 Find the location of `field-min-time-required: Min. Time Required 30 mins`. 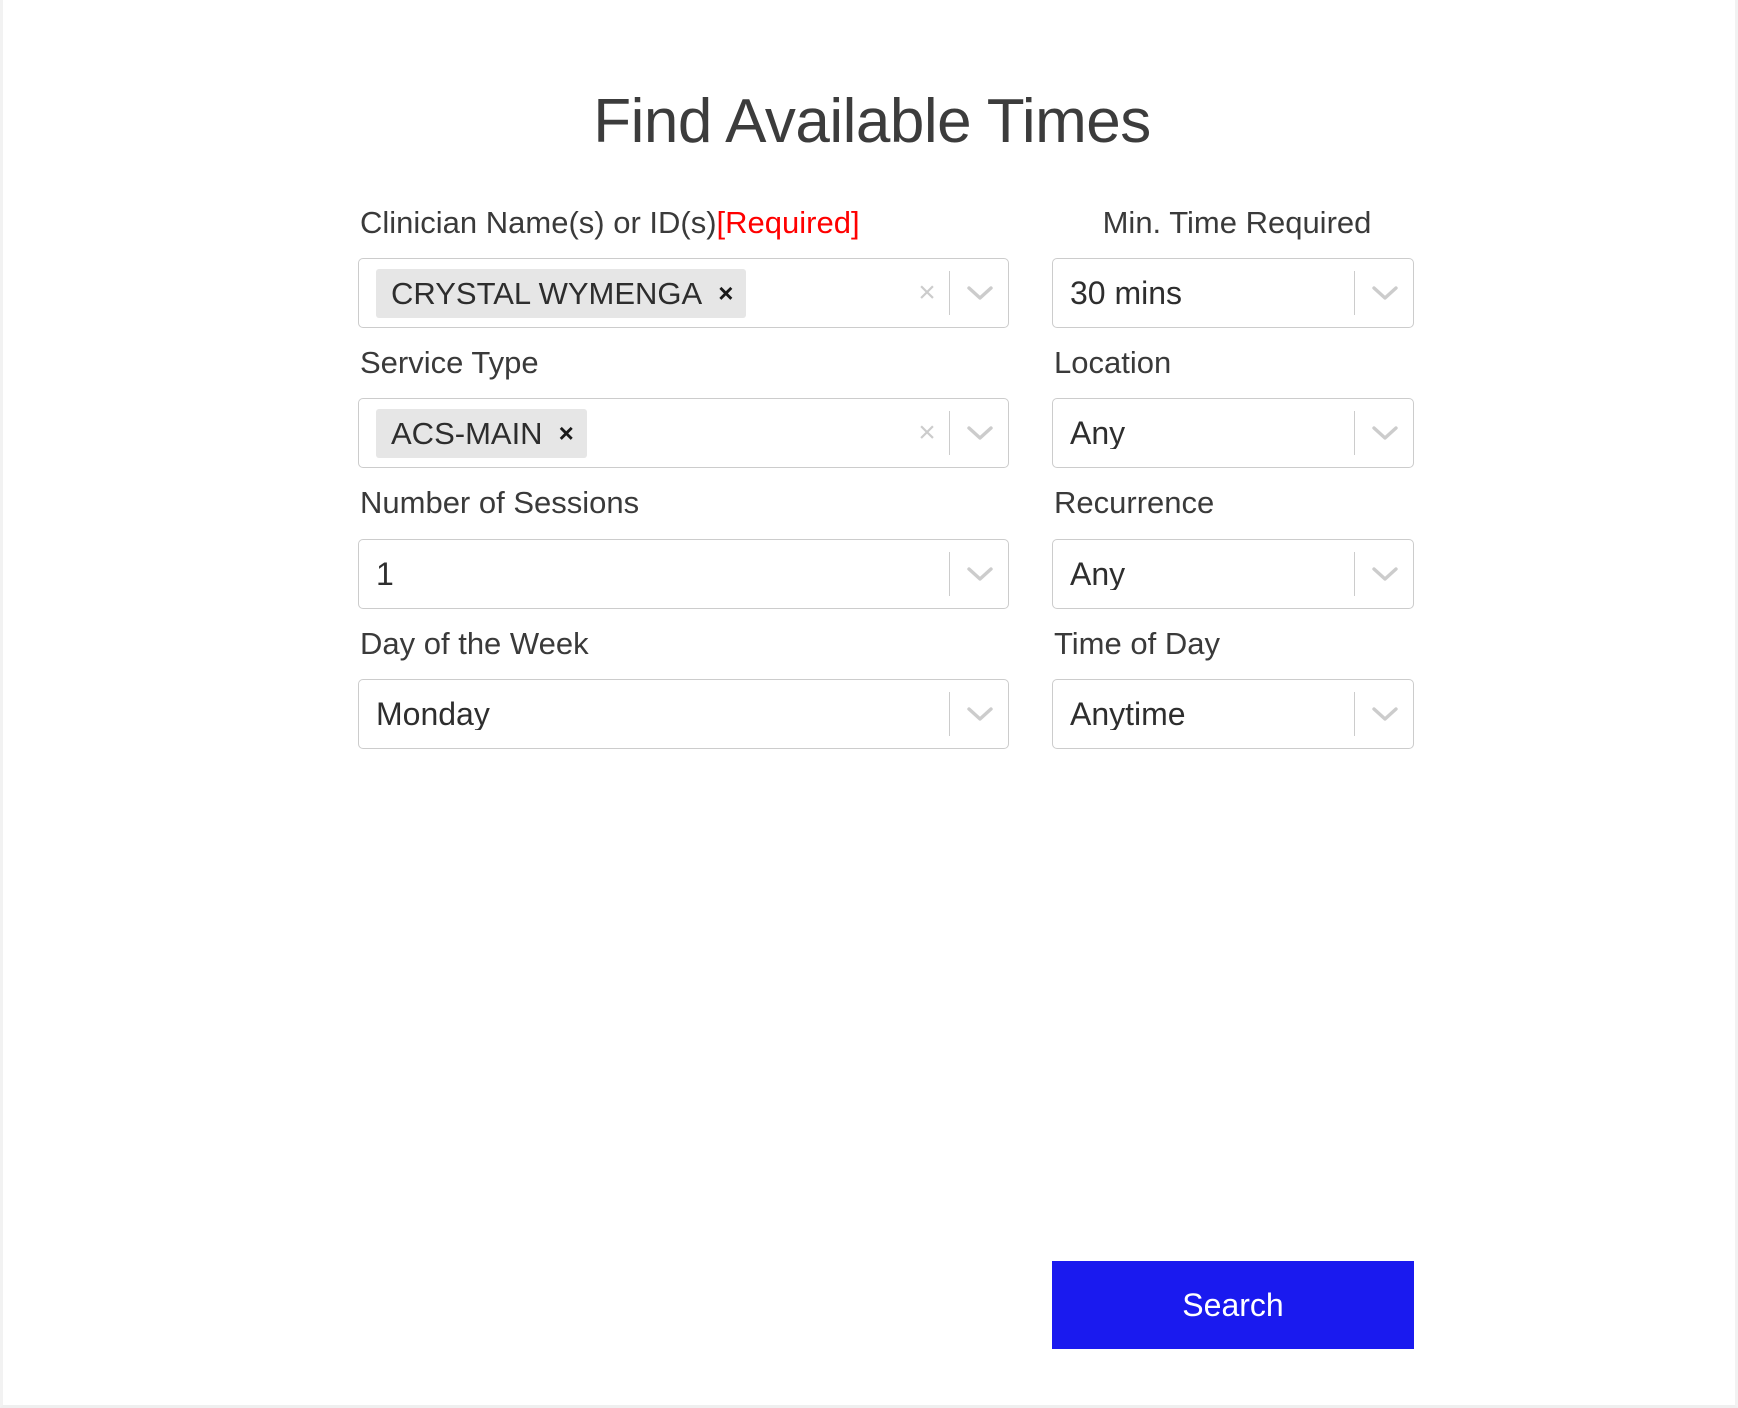

field-min-time-required: Min. Time Required 30 mins is located at coordinates (1236, 263).